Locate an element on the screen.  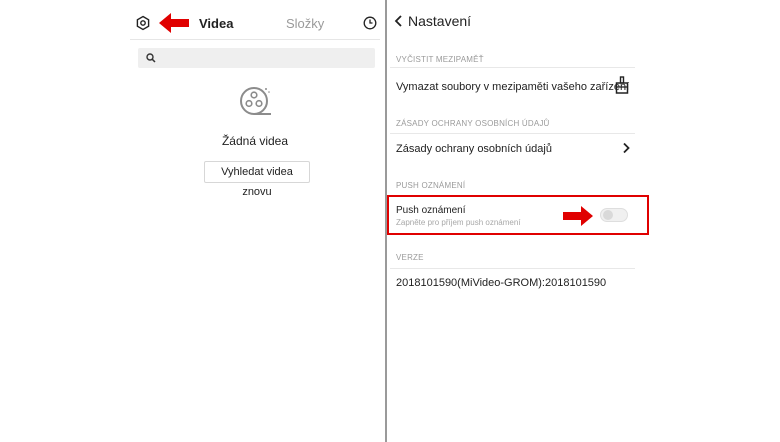
push-notifications-toggle is located at coordinates (614, 215).